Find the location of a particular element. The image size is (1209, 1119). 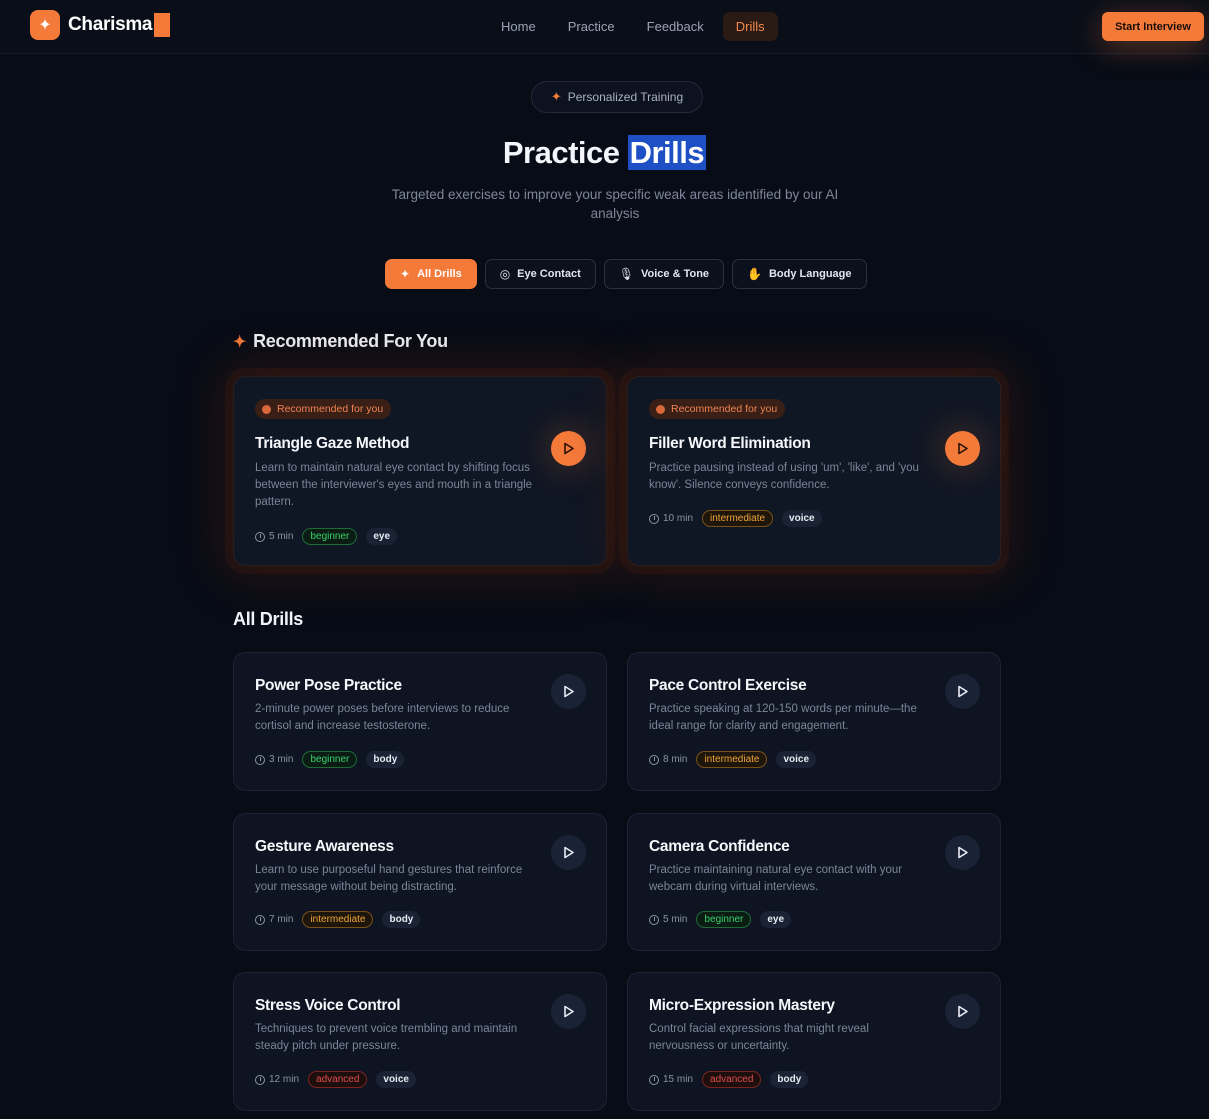

brand-name: Charisma is located at coordinates (110, 24).